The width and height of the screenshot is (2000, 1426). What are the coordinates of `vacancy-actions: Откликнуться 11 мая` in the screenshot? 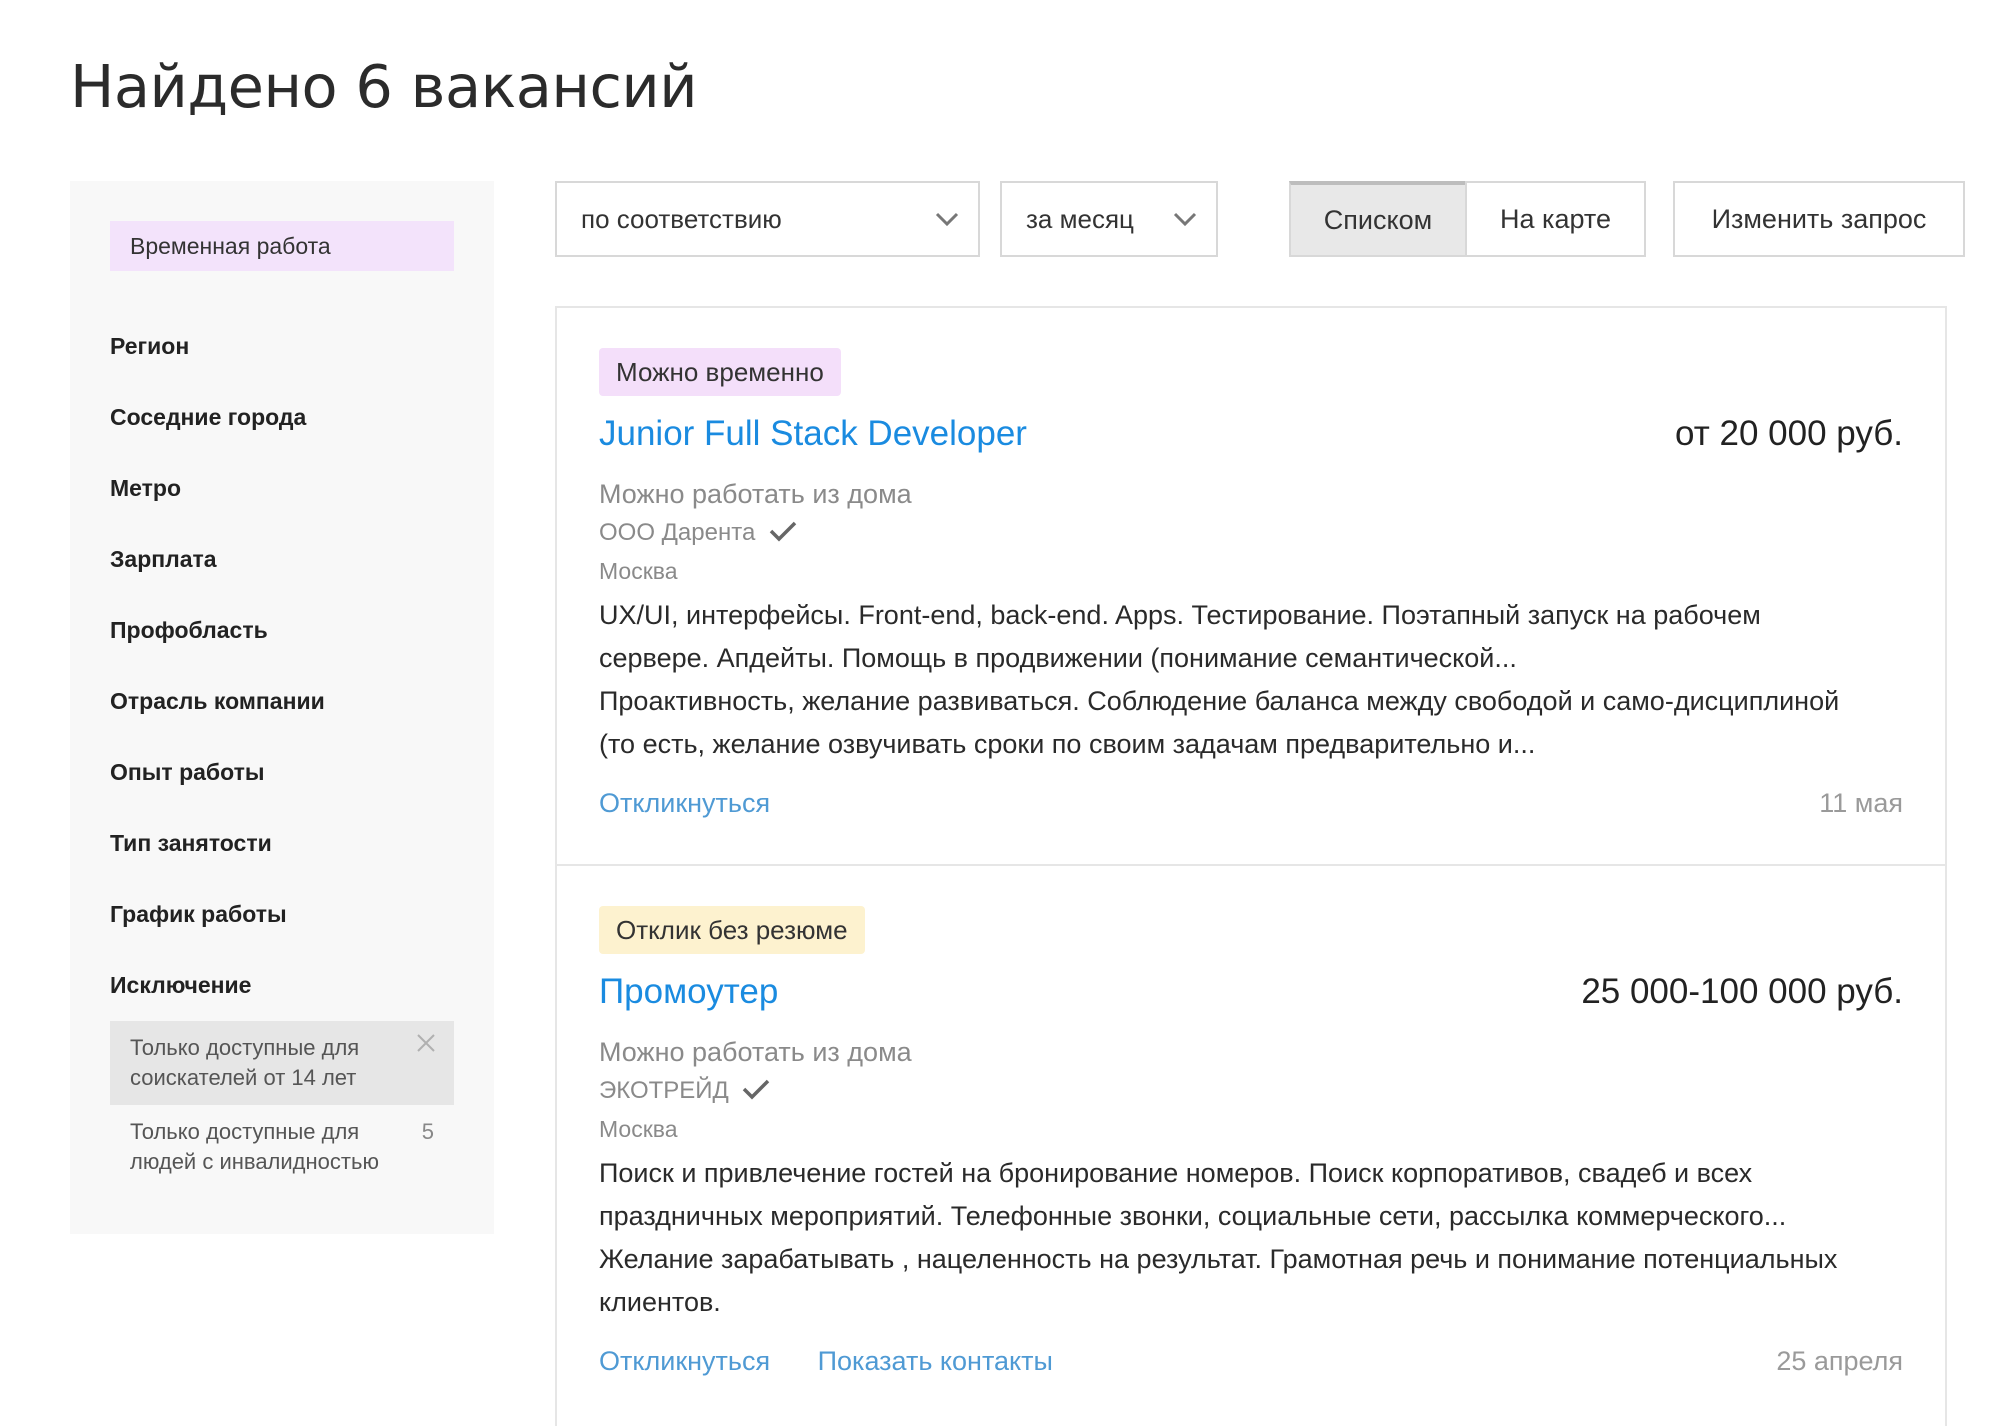 It's located at (1251, 803).